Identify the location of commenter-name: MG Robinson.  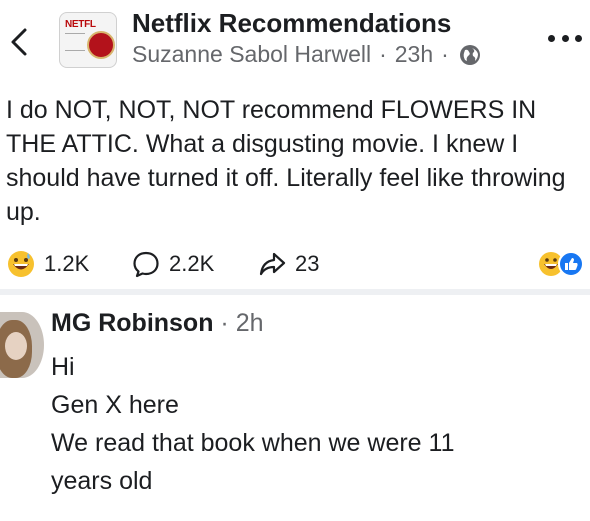
(132, 323).